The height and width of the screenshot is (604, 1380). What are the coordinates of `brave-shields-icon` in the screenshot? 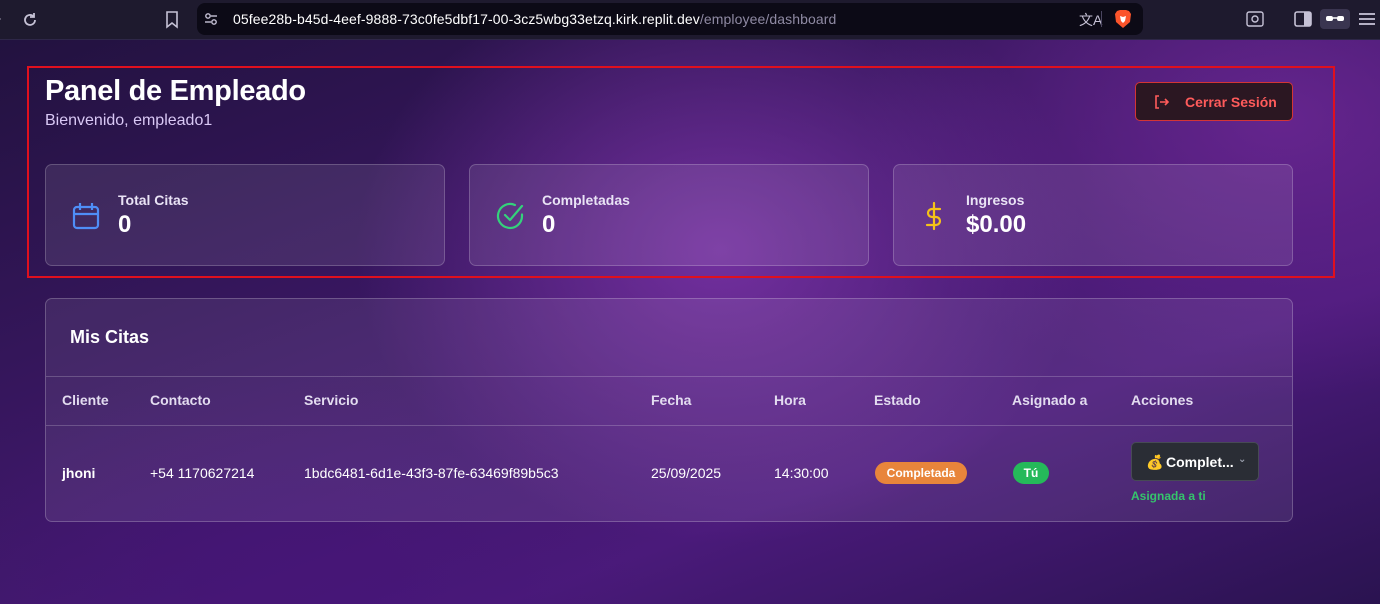 It's located at (1123, 19).